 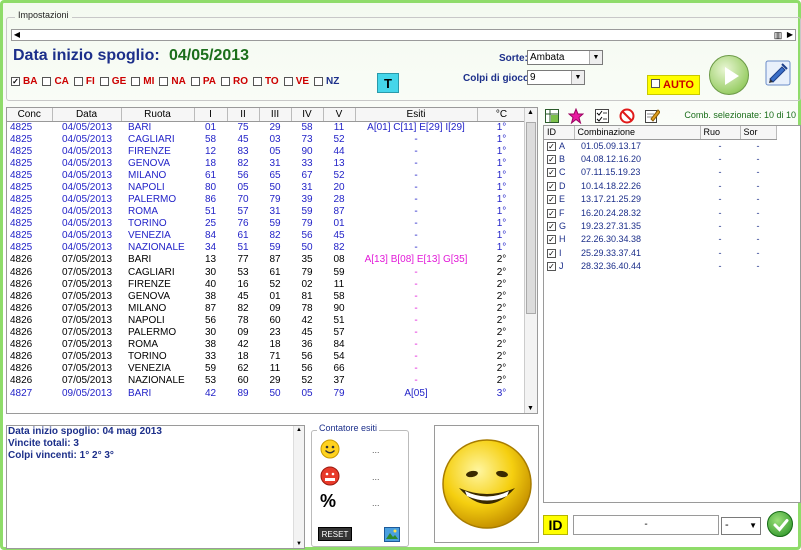 What do you see at coordinates (234, 81) in the screenshot?
I see `wheel-checkbox-ro: RO` at bounding box center [234, 81].